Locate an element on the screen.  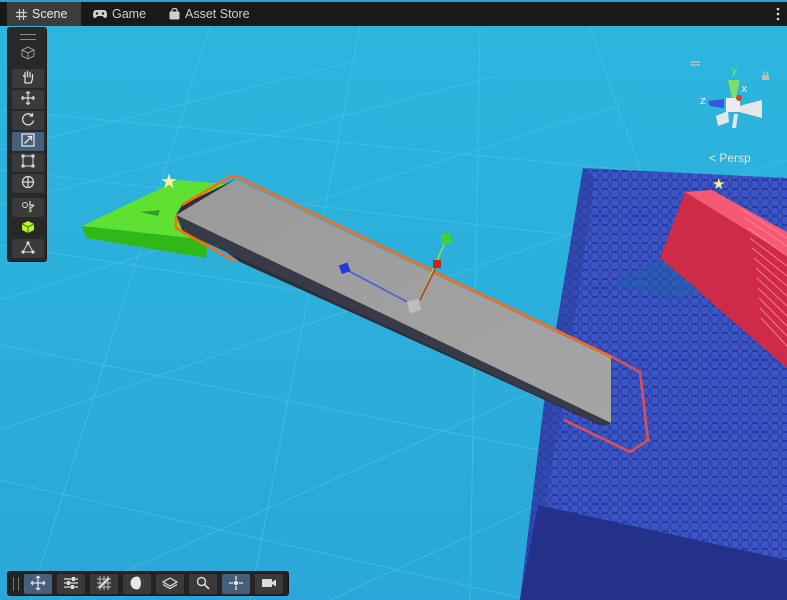
grid-snap-icon is located at coordinates (104, 584).